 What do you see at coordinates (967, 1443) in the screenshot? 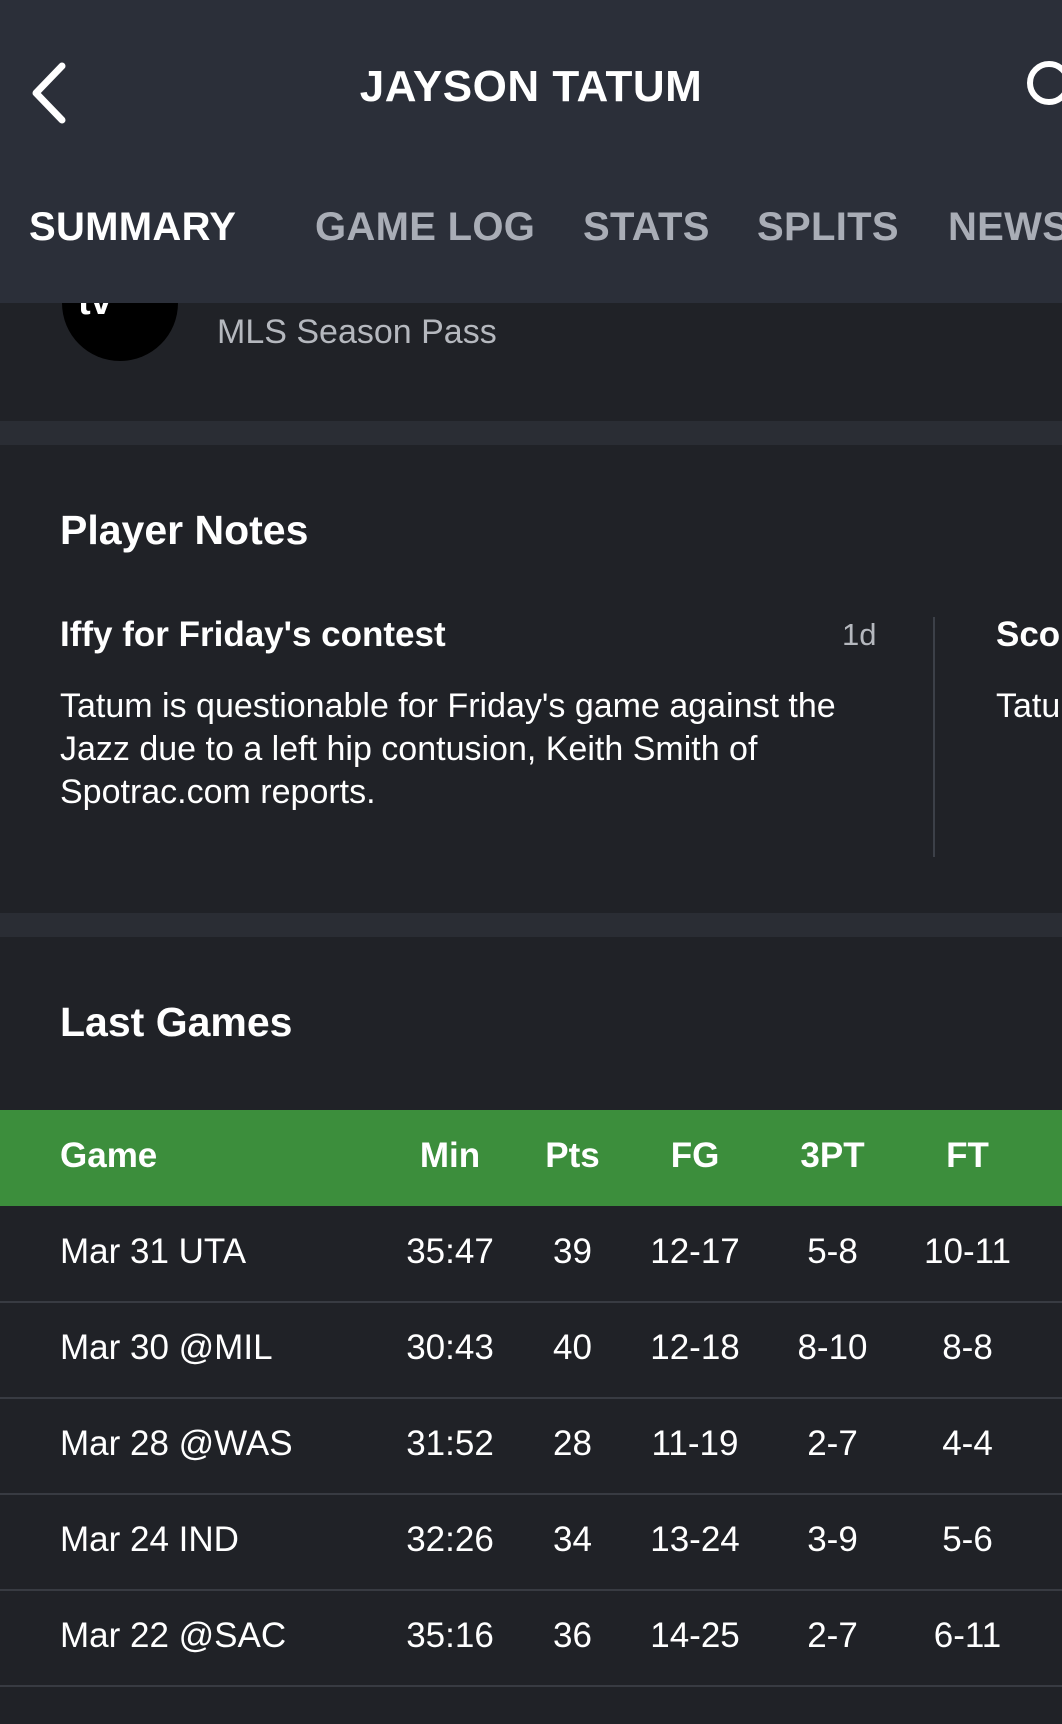
I see `cell-ft: 4-4` at bounding box center [967, 1443].